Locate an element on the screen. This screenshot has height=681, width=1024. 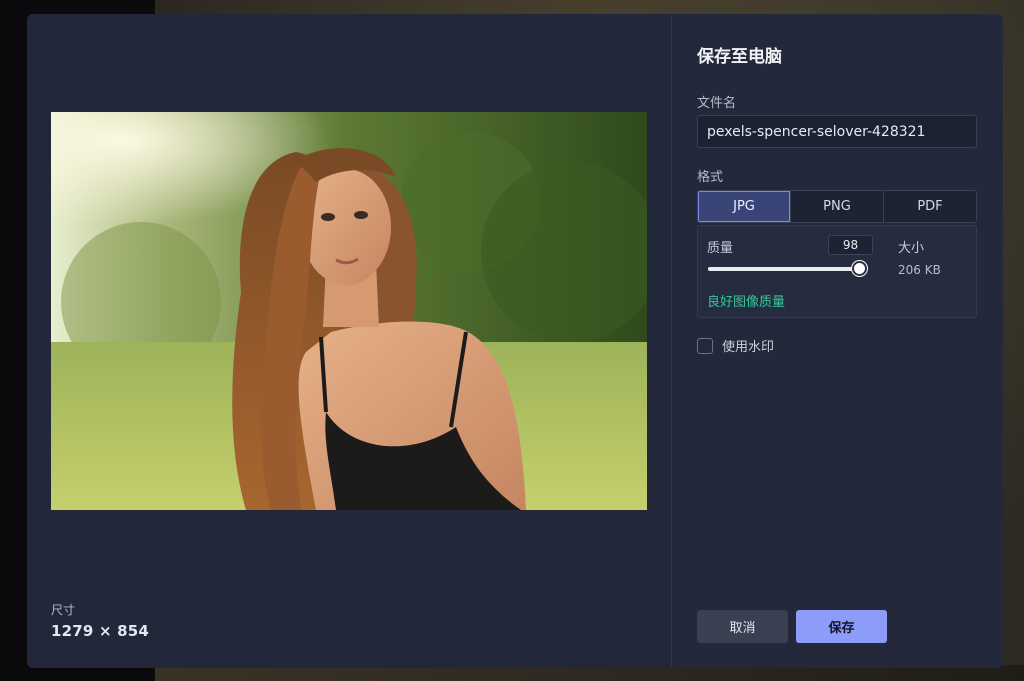
filename-input is located at coordinates (837, 131).